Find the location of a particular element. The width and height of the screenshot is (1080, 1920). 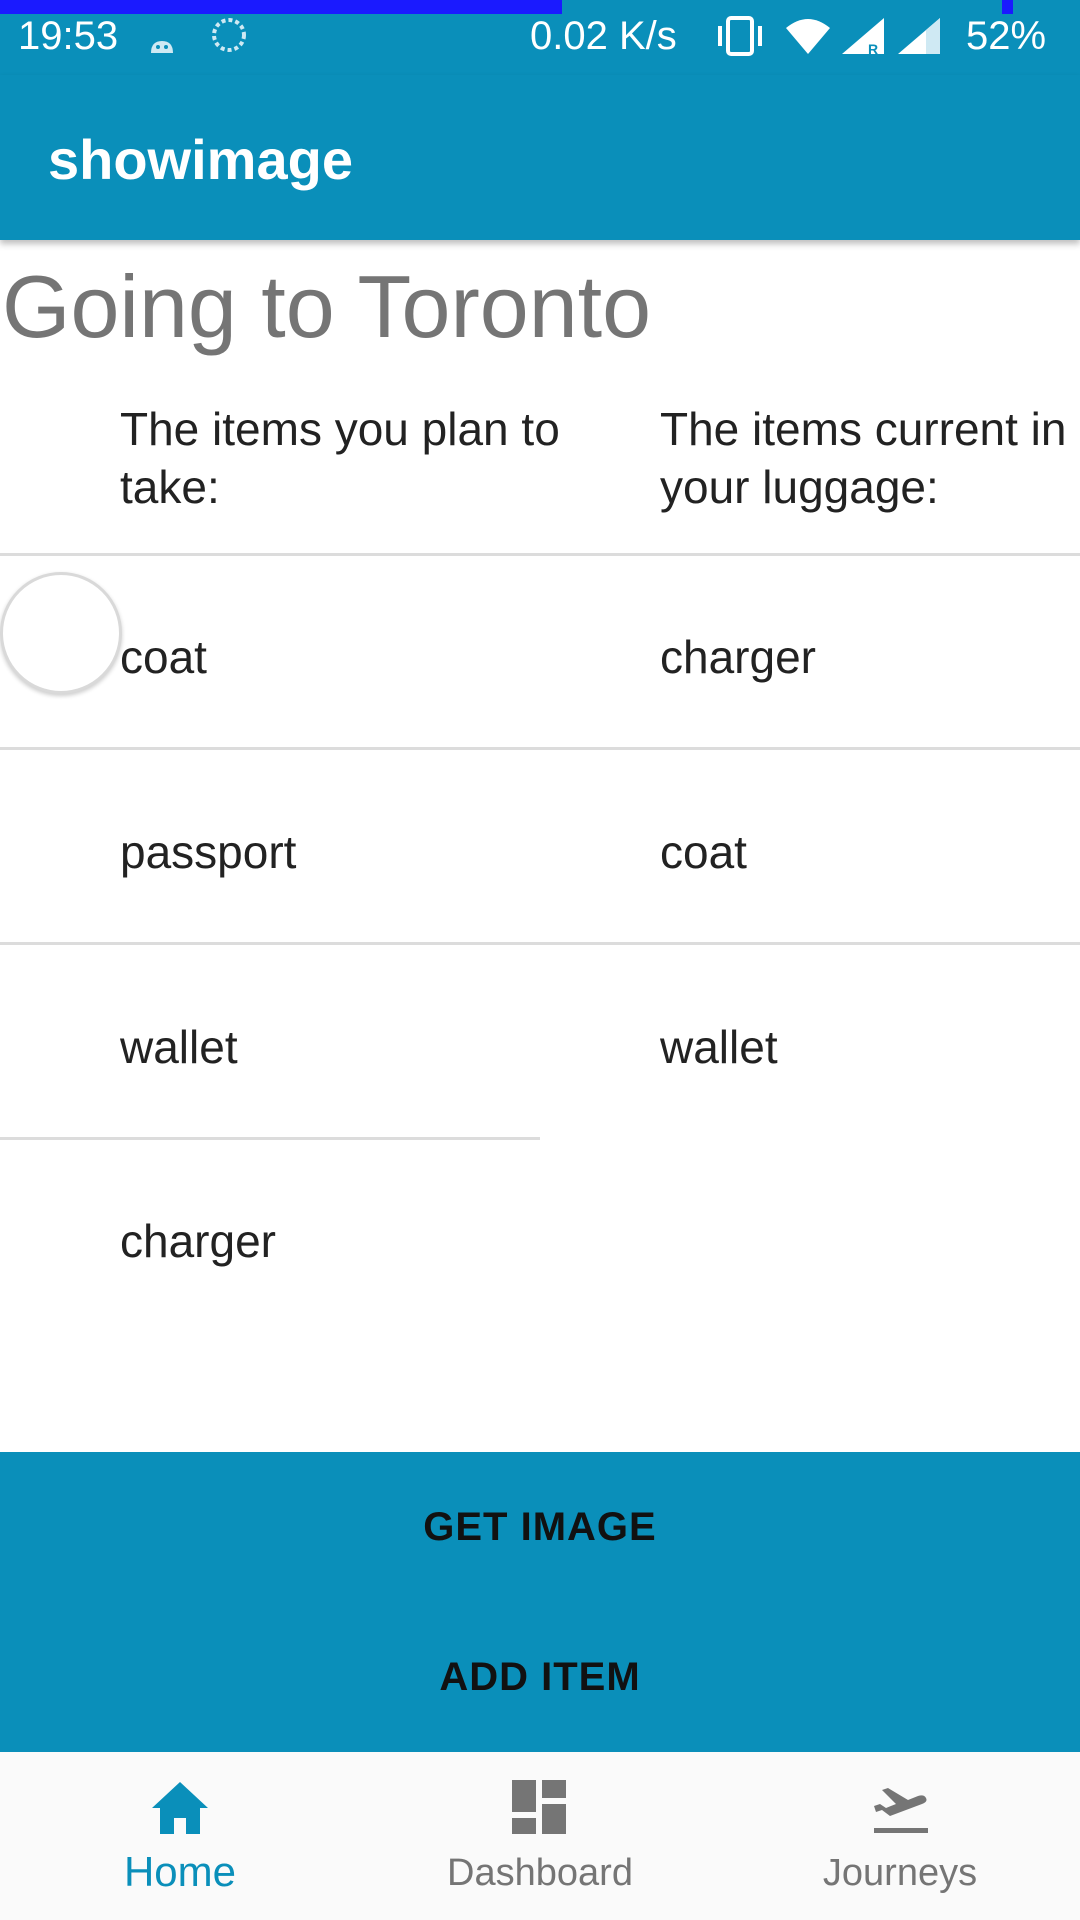

flight-takeoff-icon is located at coordinates (900, 1808).